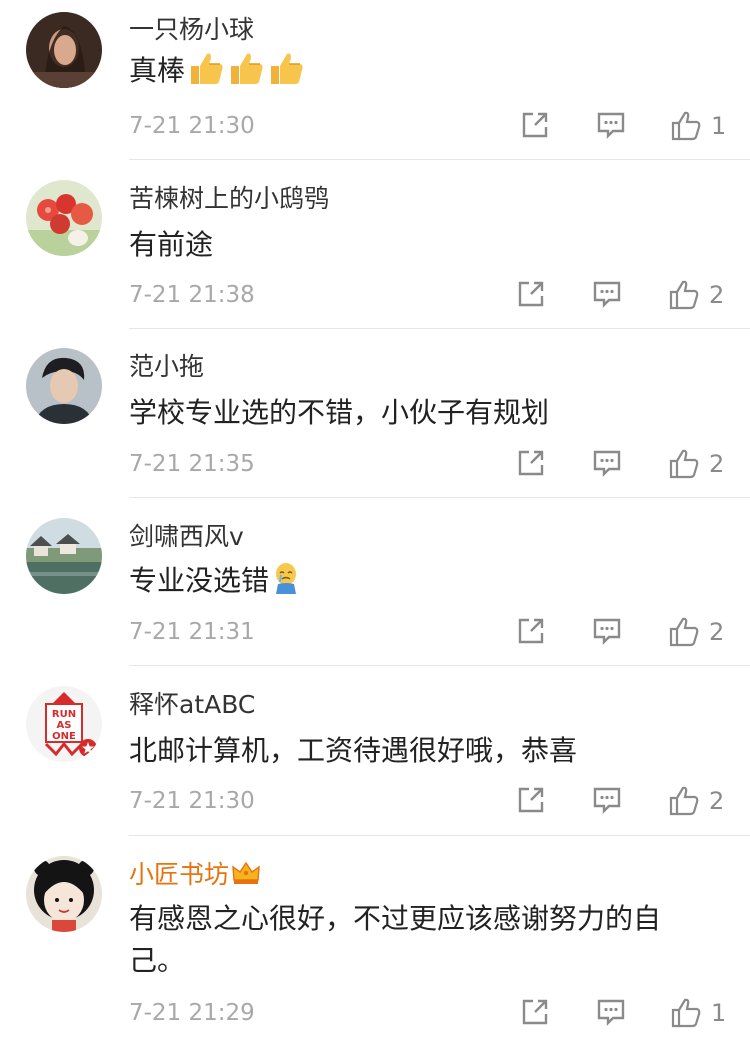 This screenshot has height=1040, width=750. Describe the element at coordinates (419, 584) in the screenshot. I see `comment-text: 专业没选错` at that location.